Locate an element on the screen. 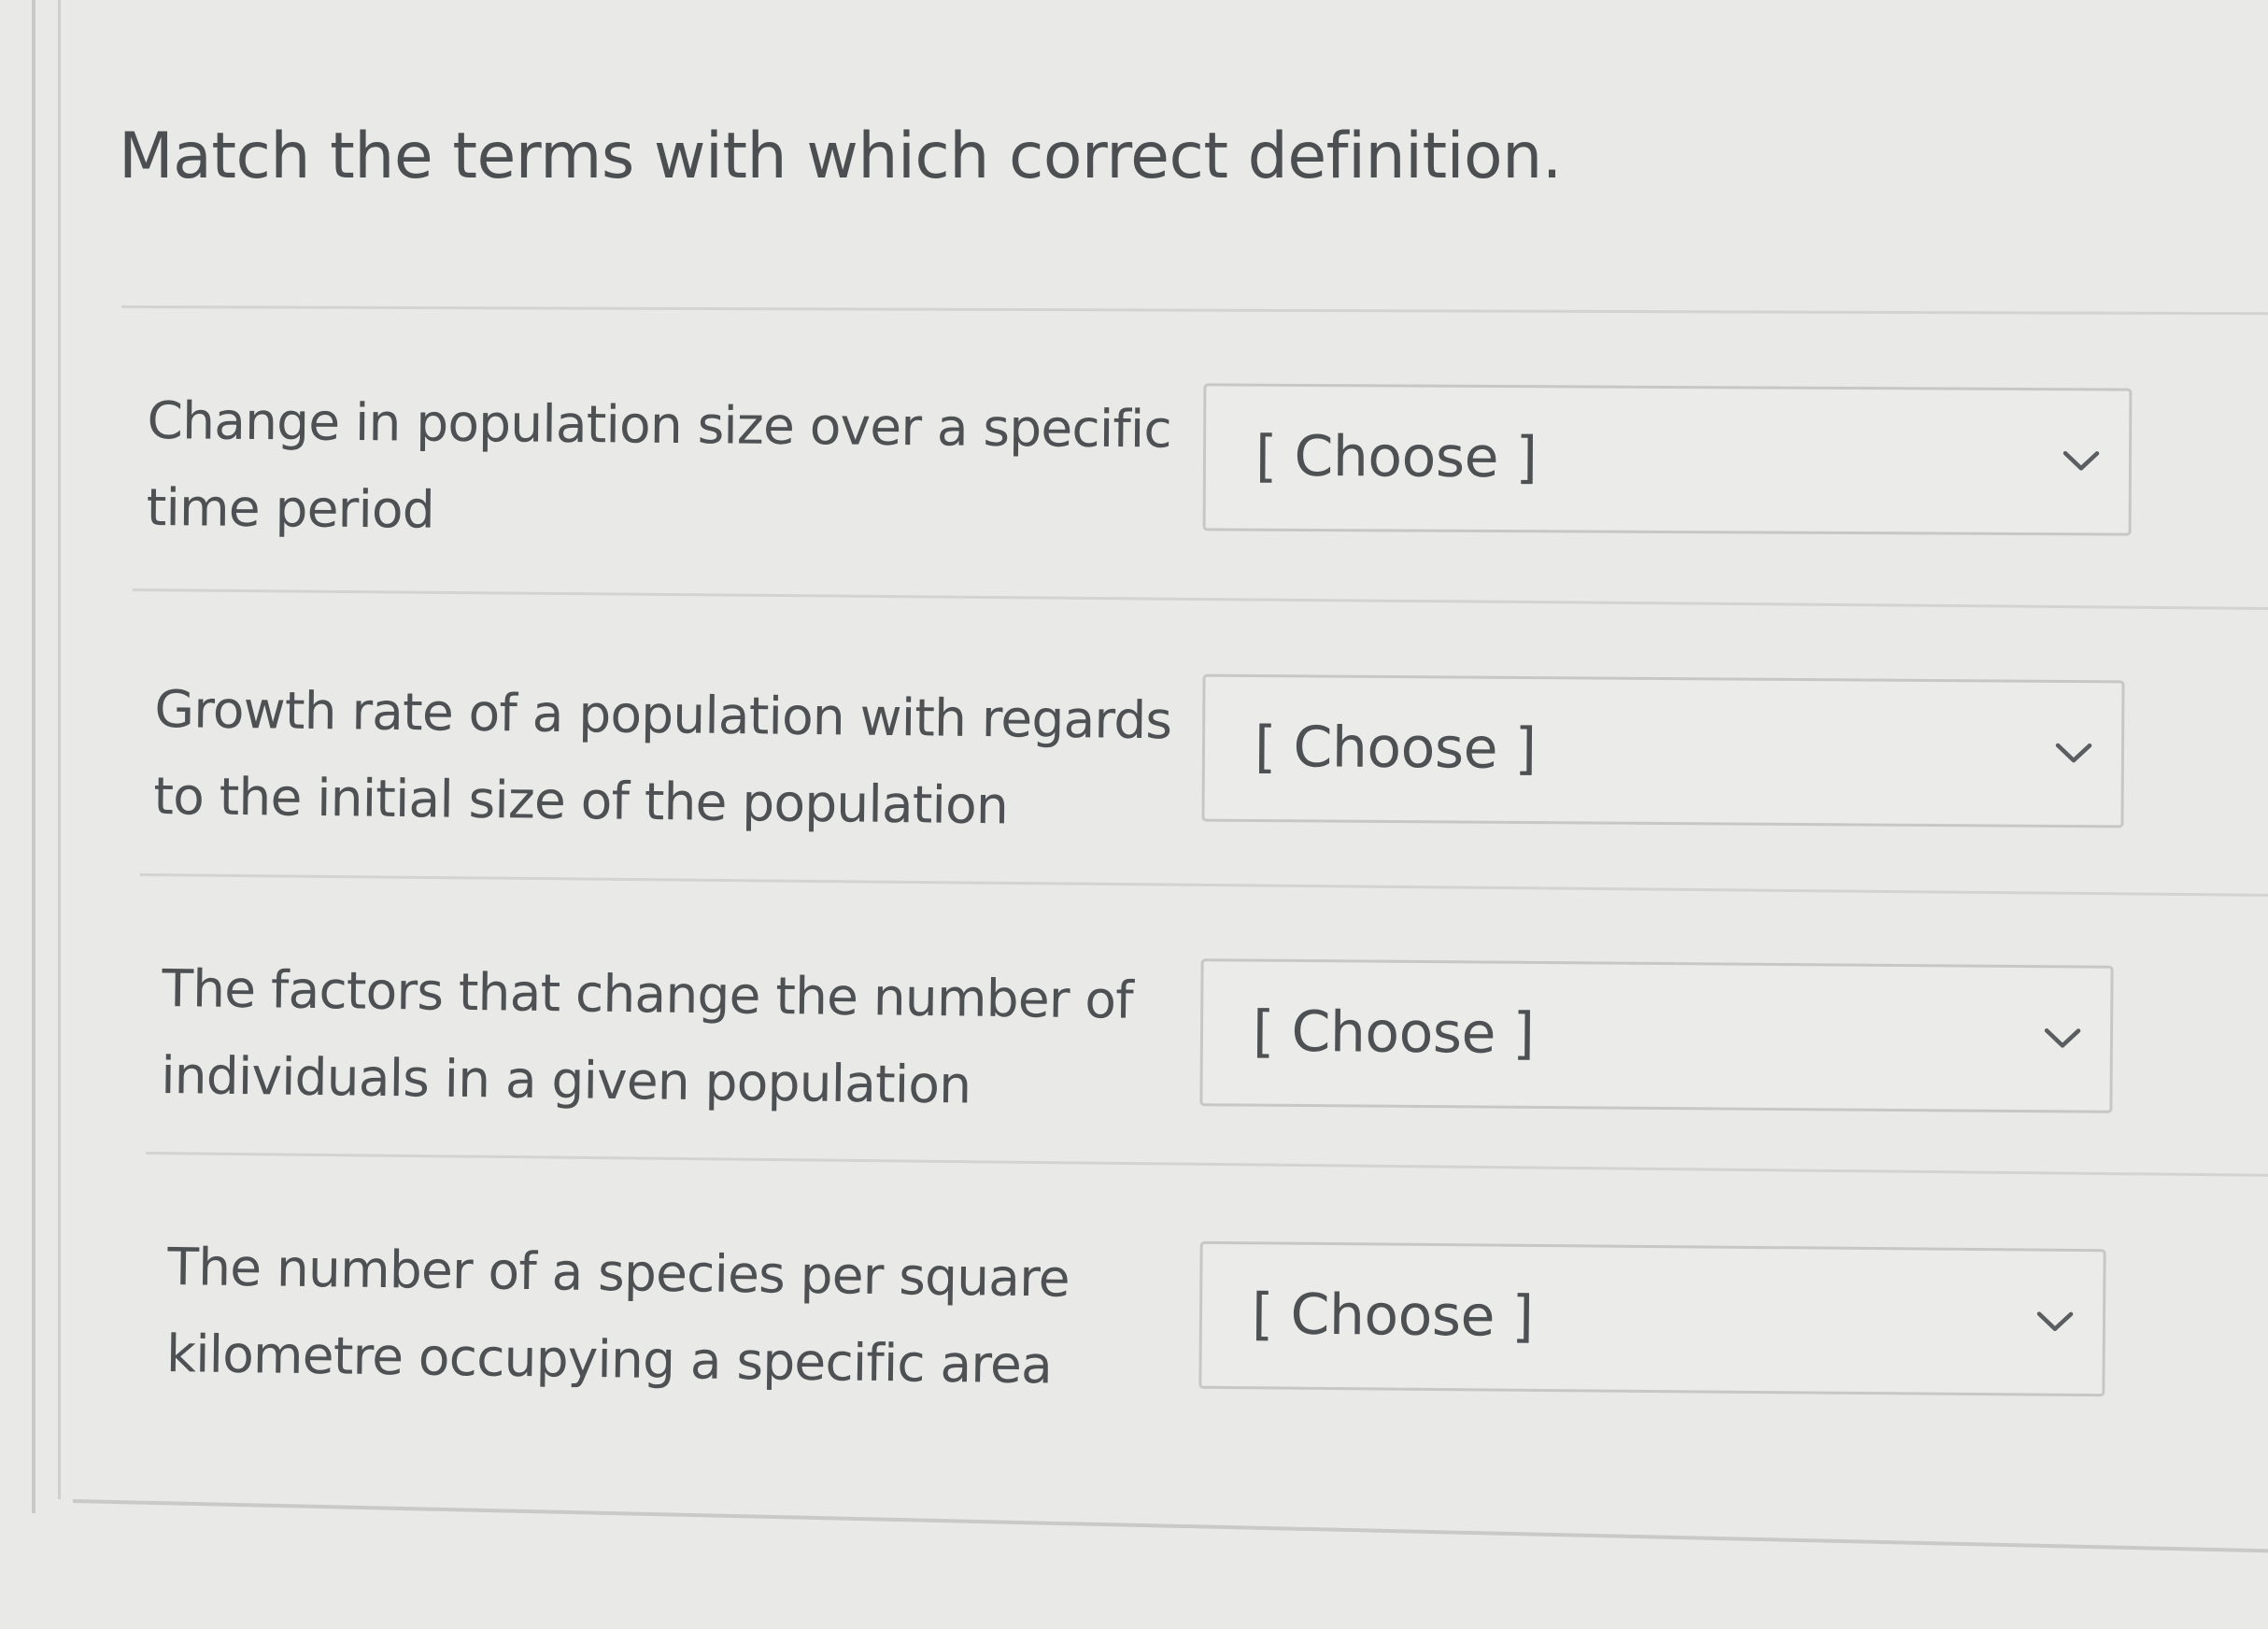 This screenshot has width=2268, height=1629. term-line: kilometre occupying a specific area is located at coordinates (609, 1359).